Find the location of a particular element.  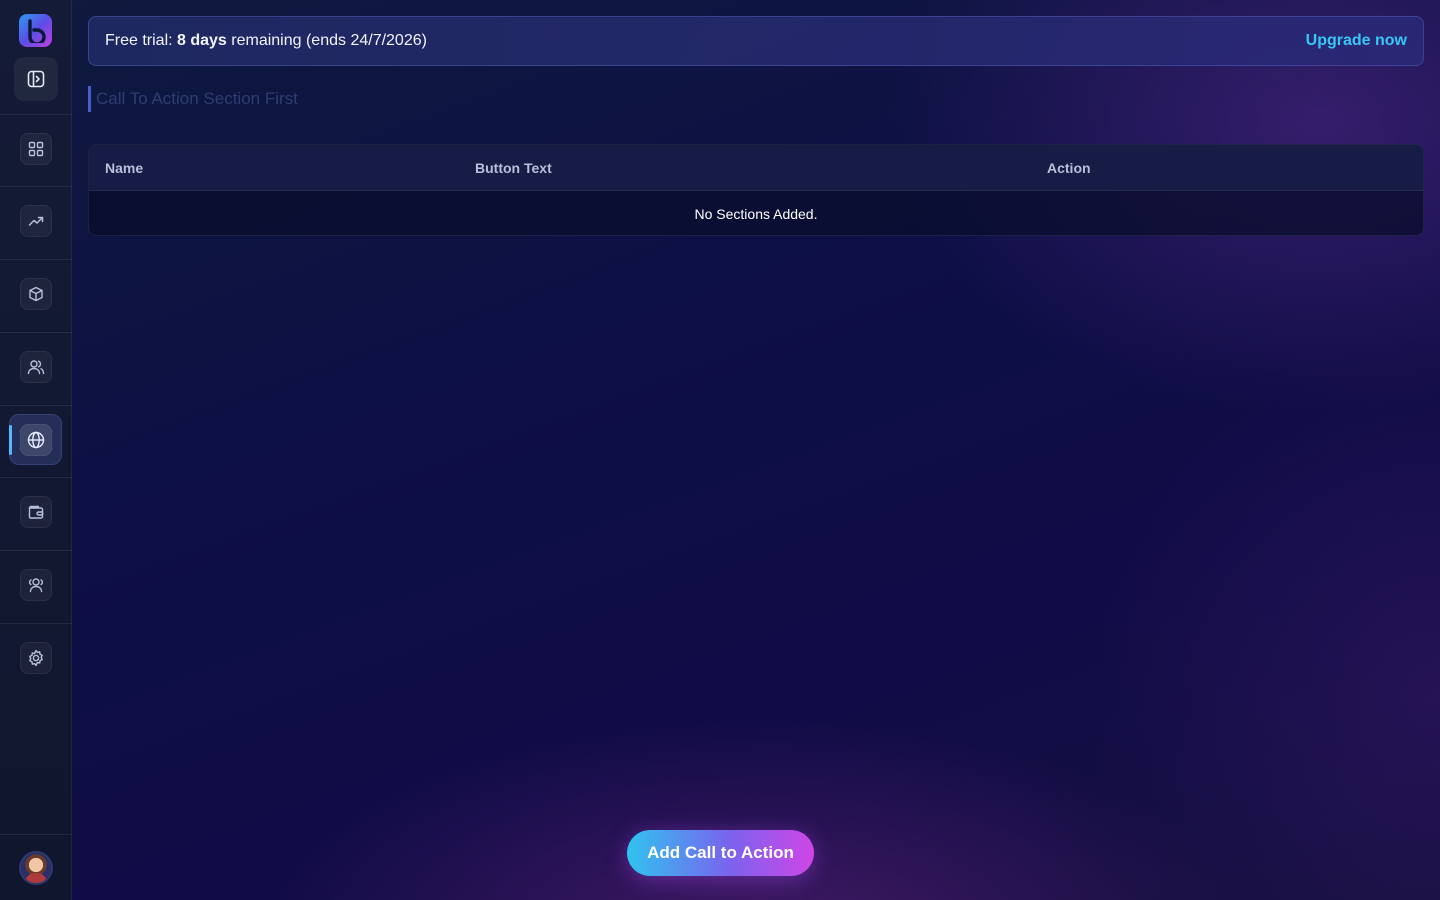

add-call-to-action-button: Add Call to Action is located at coordinates (720, 853).